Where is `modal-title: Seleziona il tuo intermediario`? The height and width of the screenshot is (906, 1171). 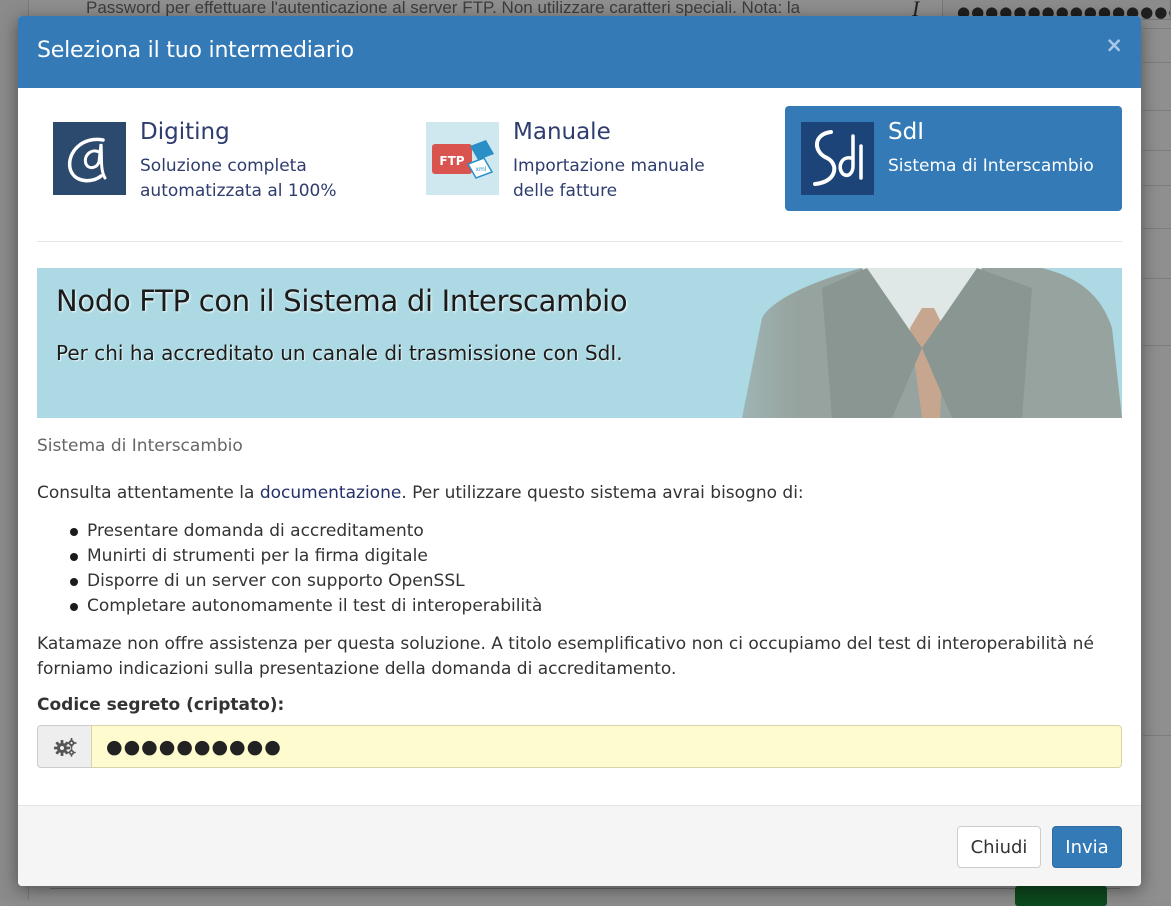 modal-title: Seleziona il tuo intermediario is located at coordinates (195, 50).